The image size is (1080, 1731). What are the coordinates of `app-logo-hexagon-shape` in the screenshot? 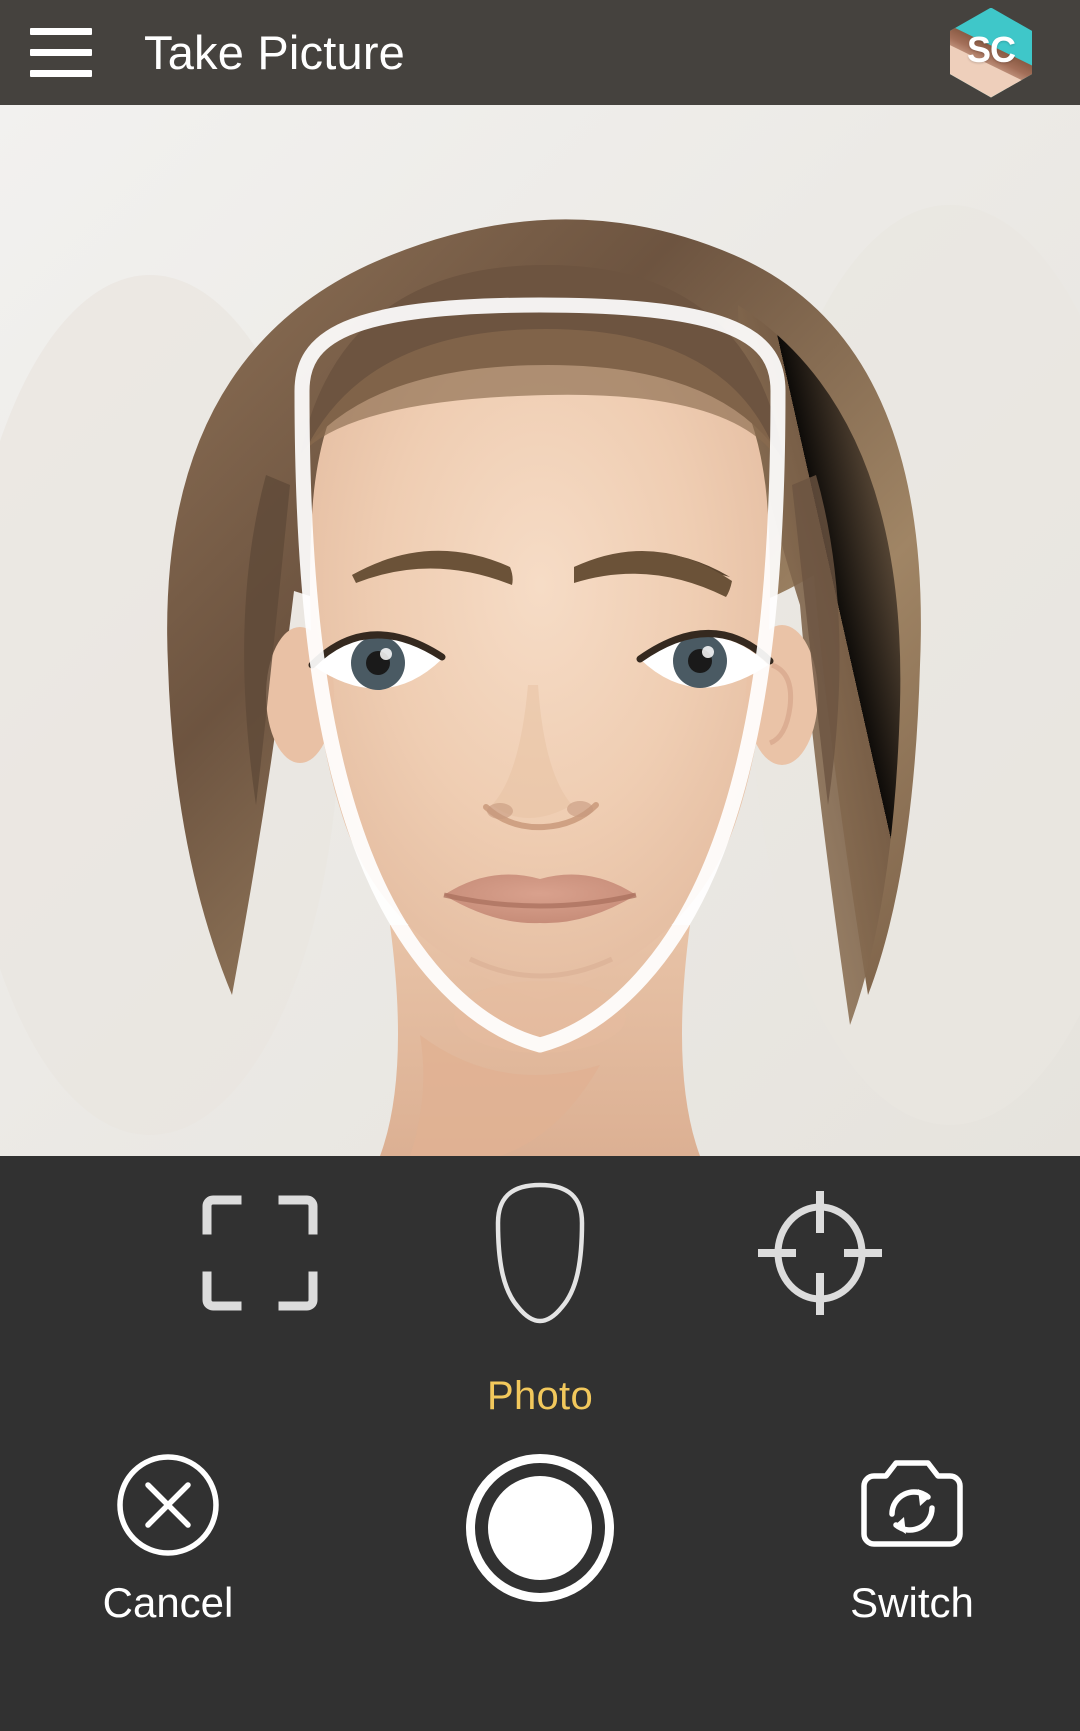 It's located at (991, 52).